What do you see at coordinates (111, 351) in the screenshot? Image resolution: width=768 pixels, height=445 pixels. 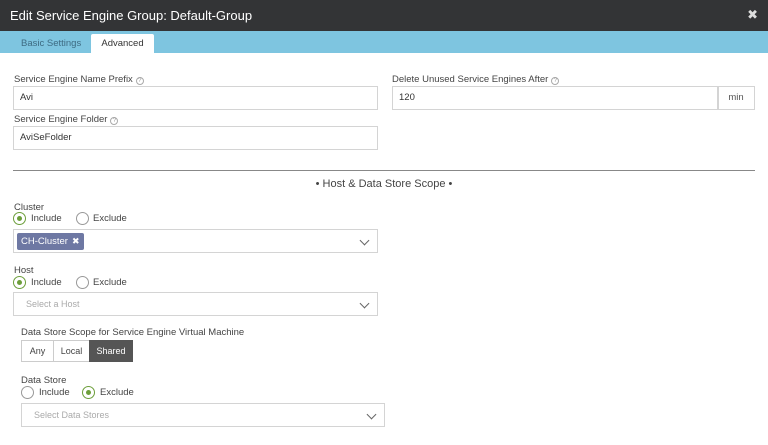 I see `scope-option-shared: Shared` at bounding box center [111, 351].